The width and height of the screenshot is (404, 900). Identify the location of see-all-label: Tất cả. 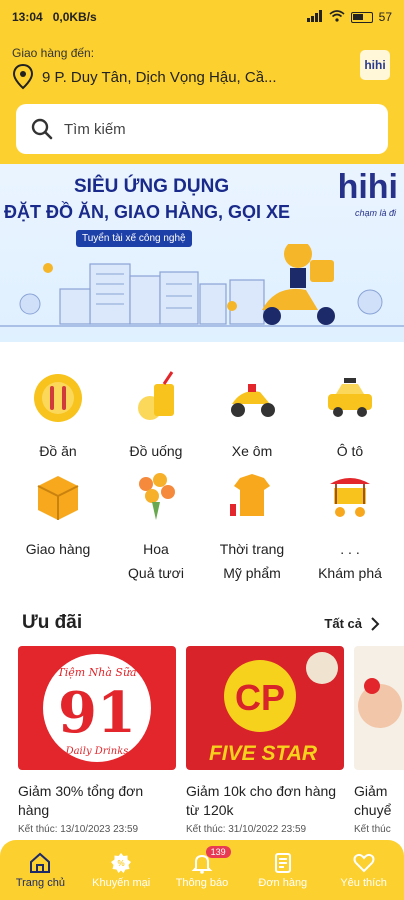
(343, 623).